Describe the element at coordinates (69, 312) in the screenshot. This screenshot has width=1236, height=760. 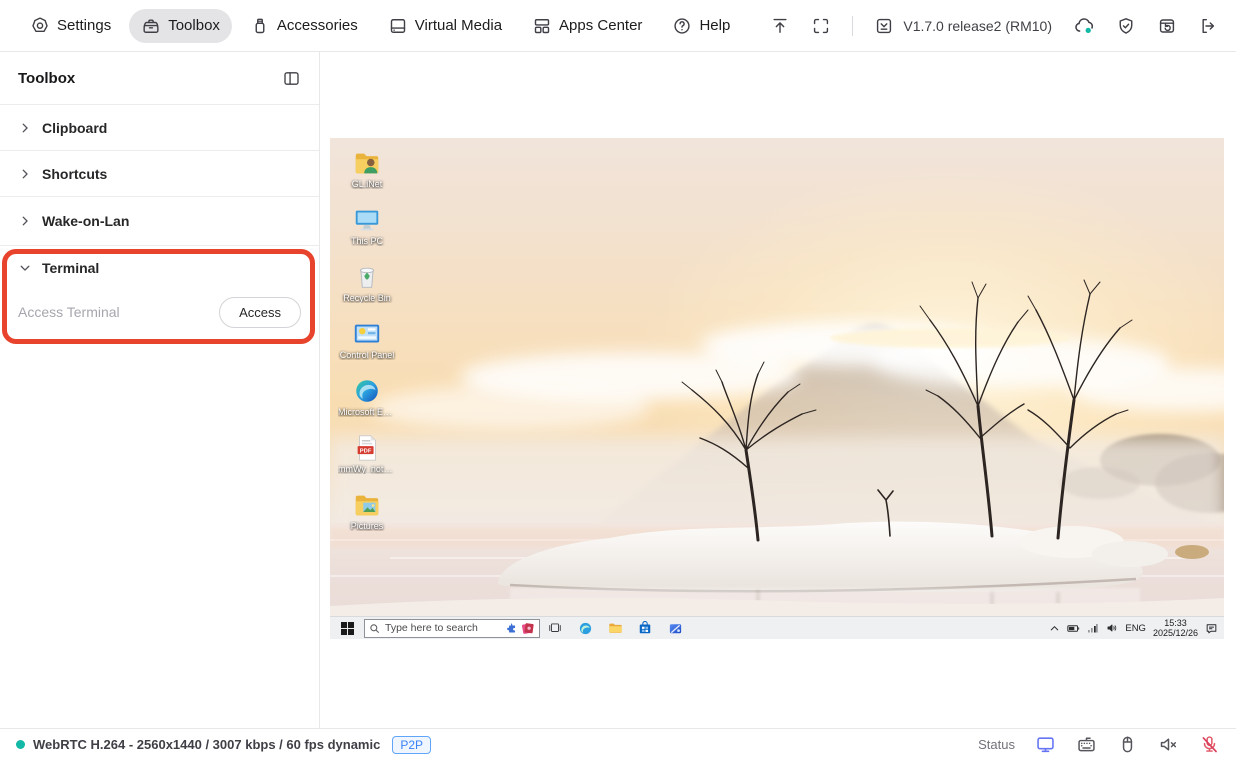
I see `access-terminal-label: Access Terminal` at that location.